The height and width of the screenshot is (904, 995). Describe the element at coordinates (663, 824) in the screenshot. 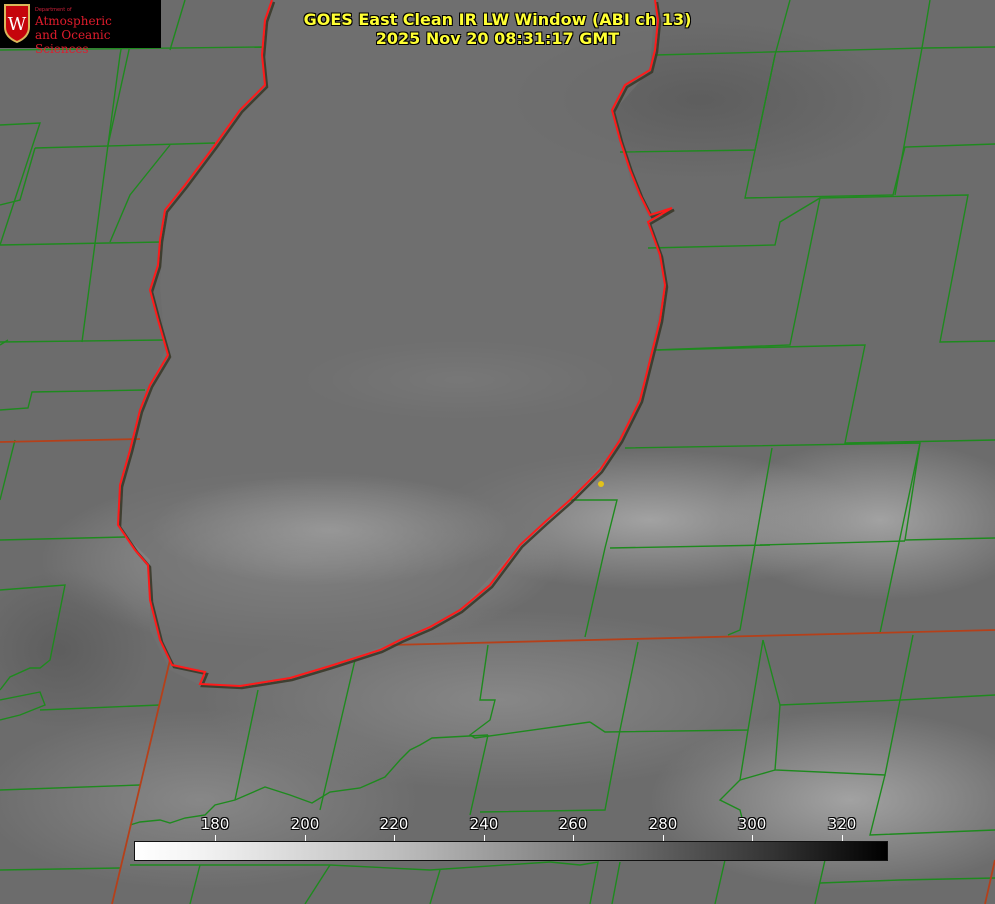

I see `colorbar-tick-label: 280` at that location.